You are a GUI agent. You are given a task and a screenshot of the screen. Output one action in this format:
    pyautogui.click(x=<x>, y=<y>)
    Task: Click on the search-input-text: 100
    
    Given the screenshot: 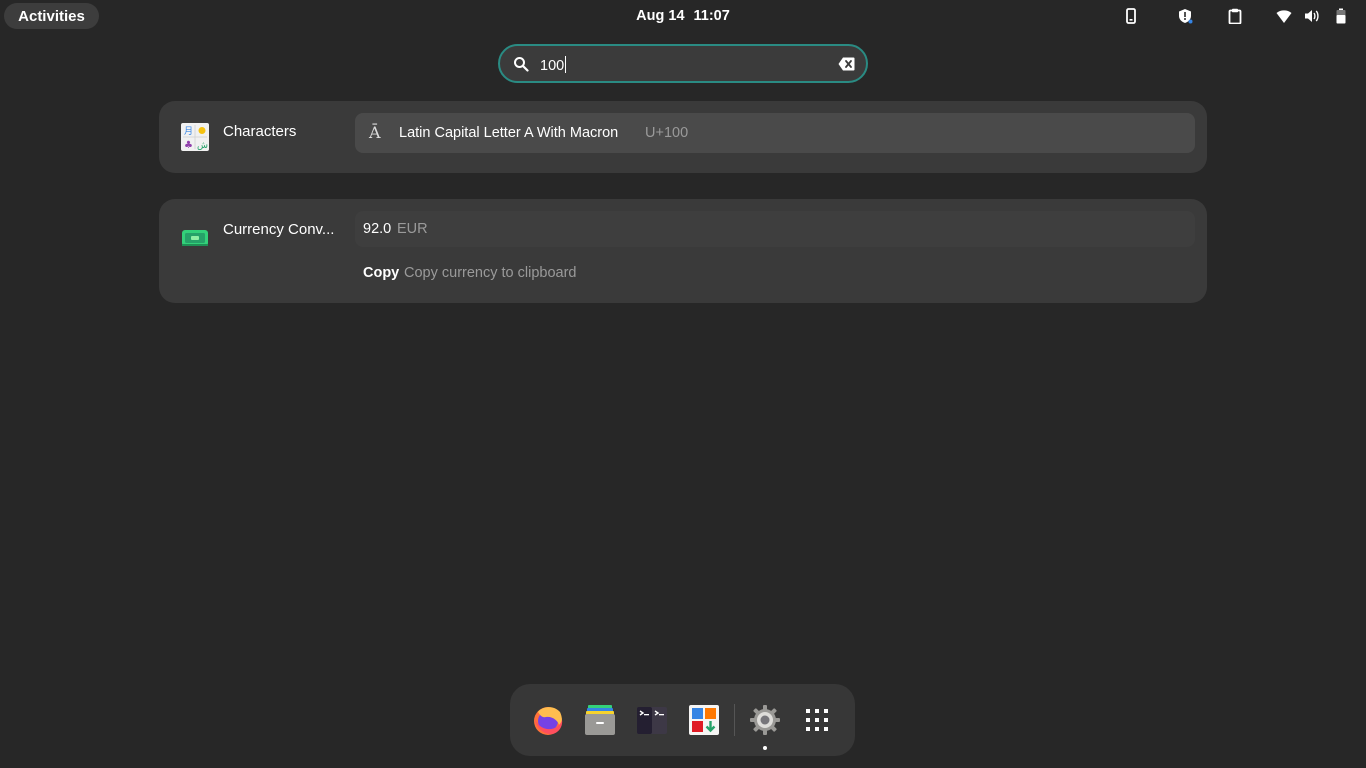 What is the action you would take?
    pyautogui.click(x=553, y=65)
    